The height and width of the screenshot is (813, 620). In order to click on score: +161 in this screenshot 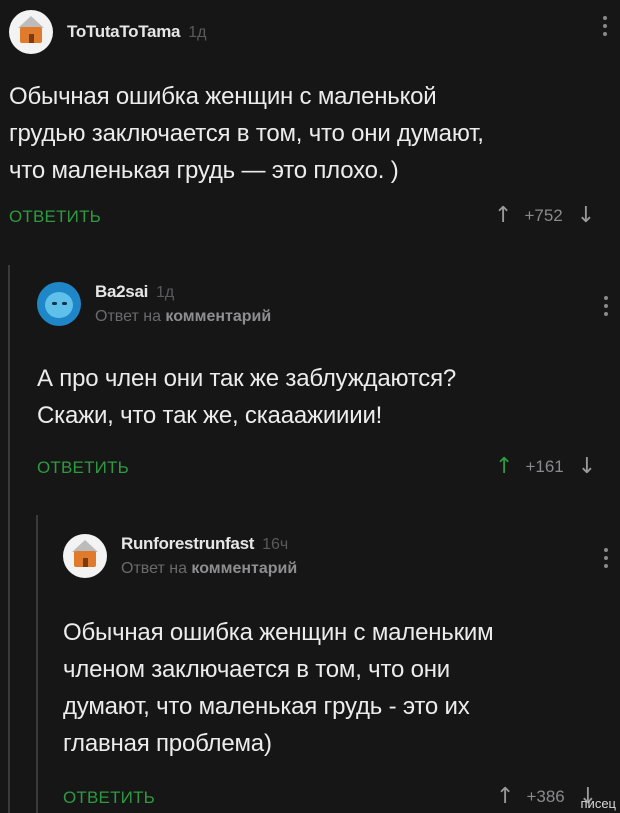, I will do `click(544, 466)`.